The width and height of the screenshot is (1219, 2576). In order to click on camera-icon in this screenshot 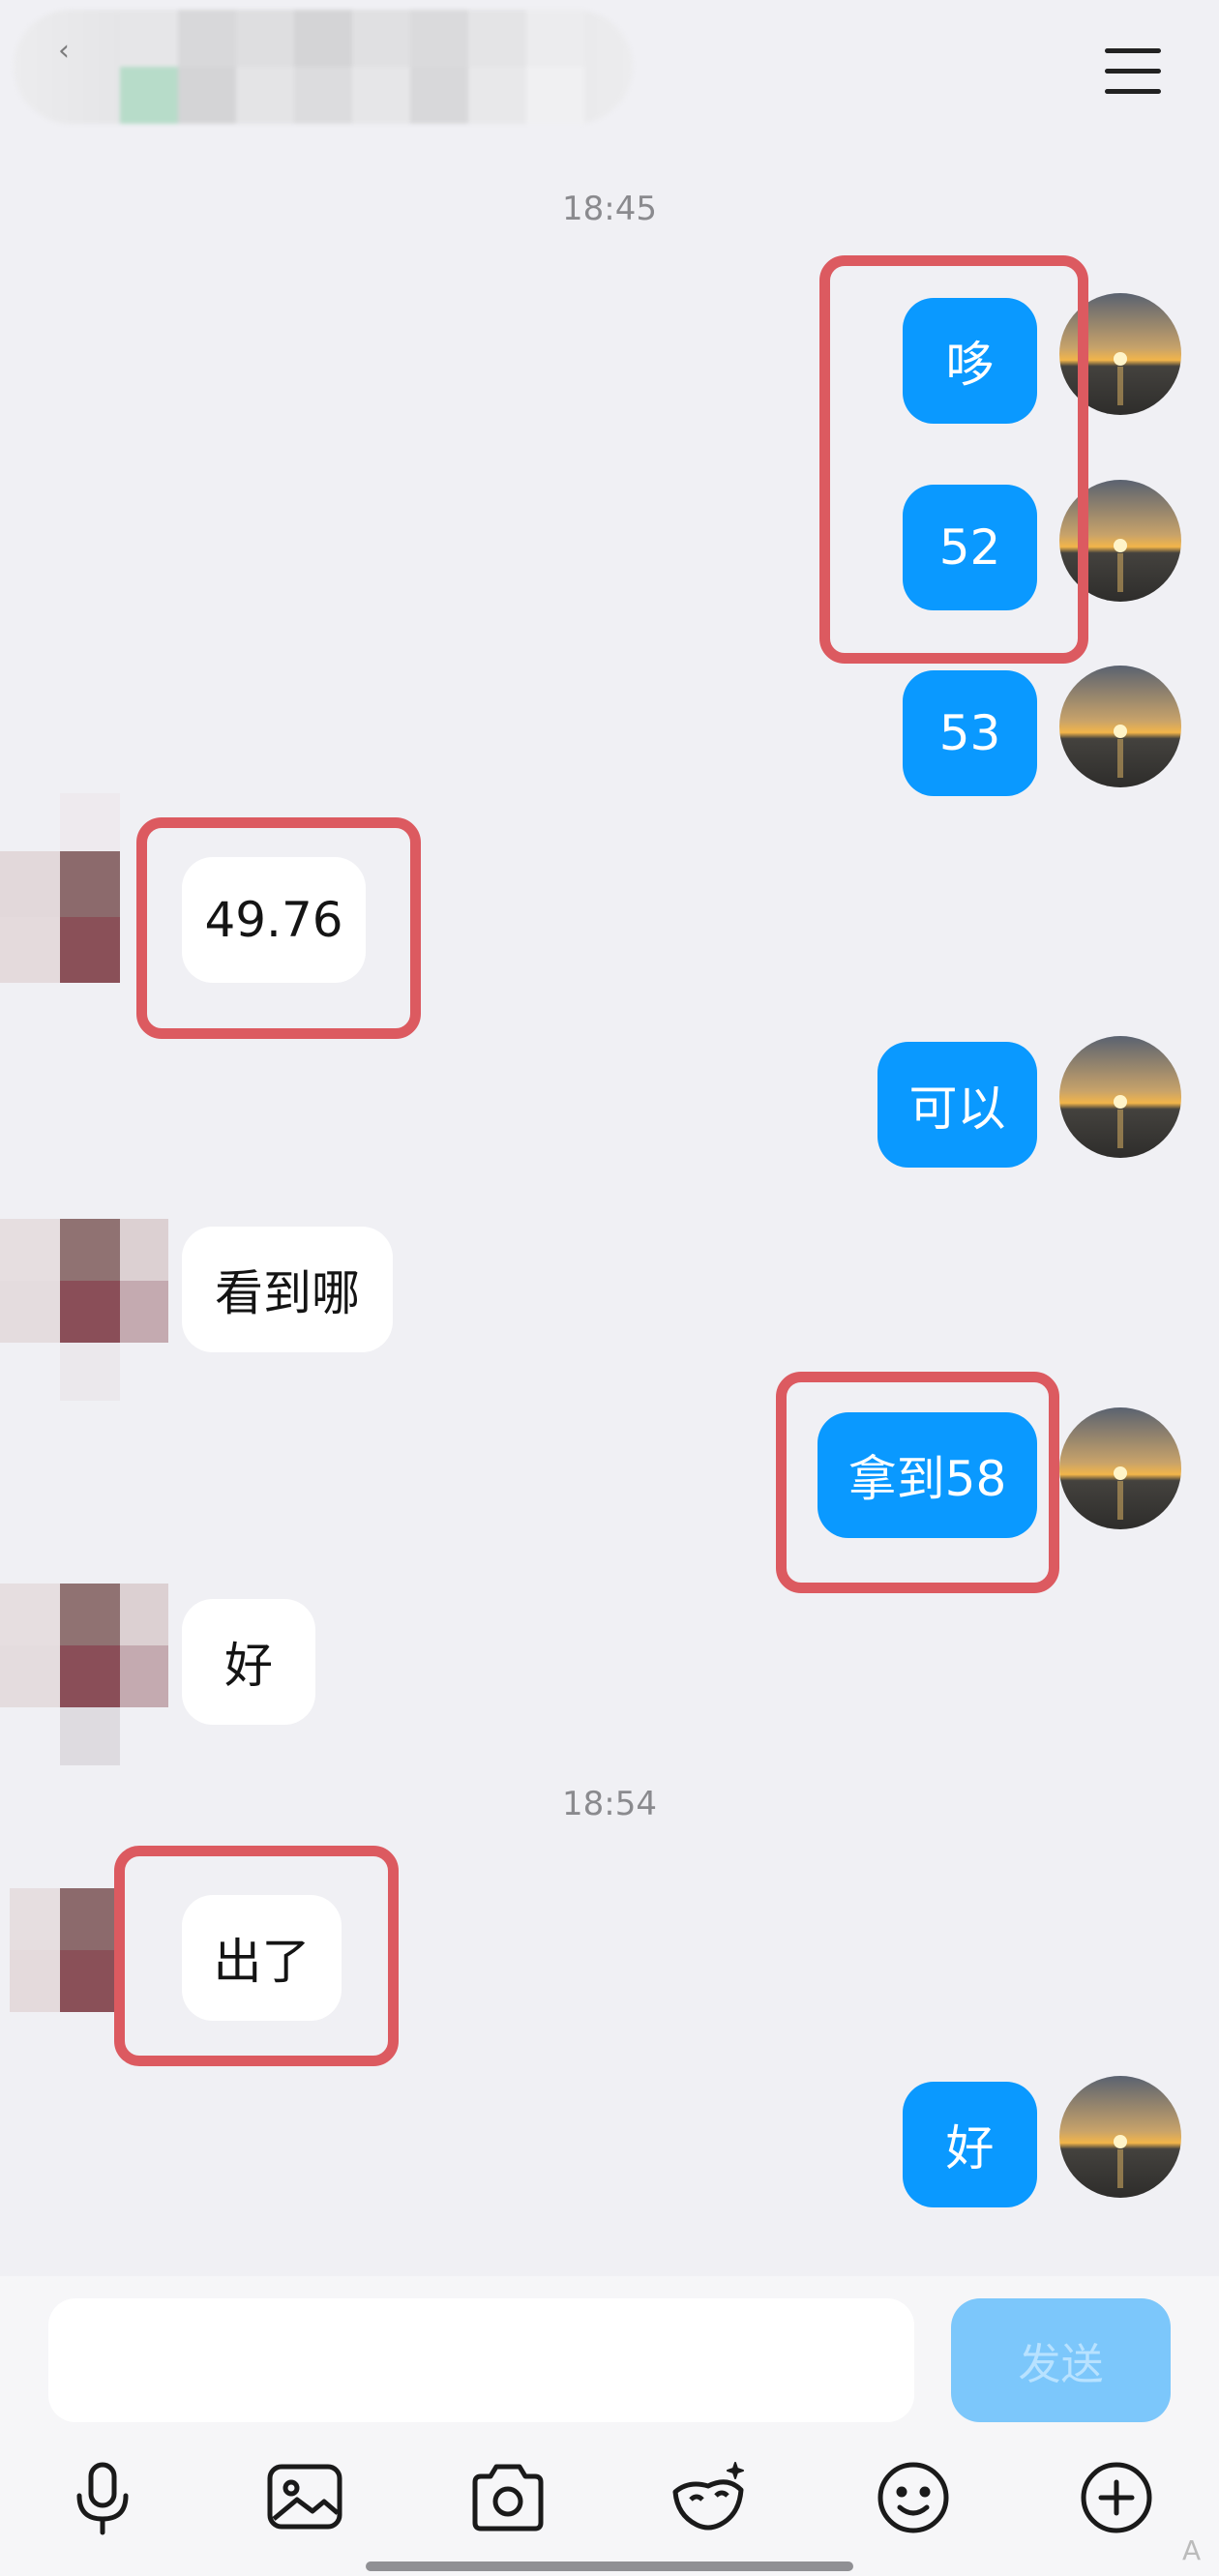, I will do `click(508, 2497)`.